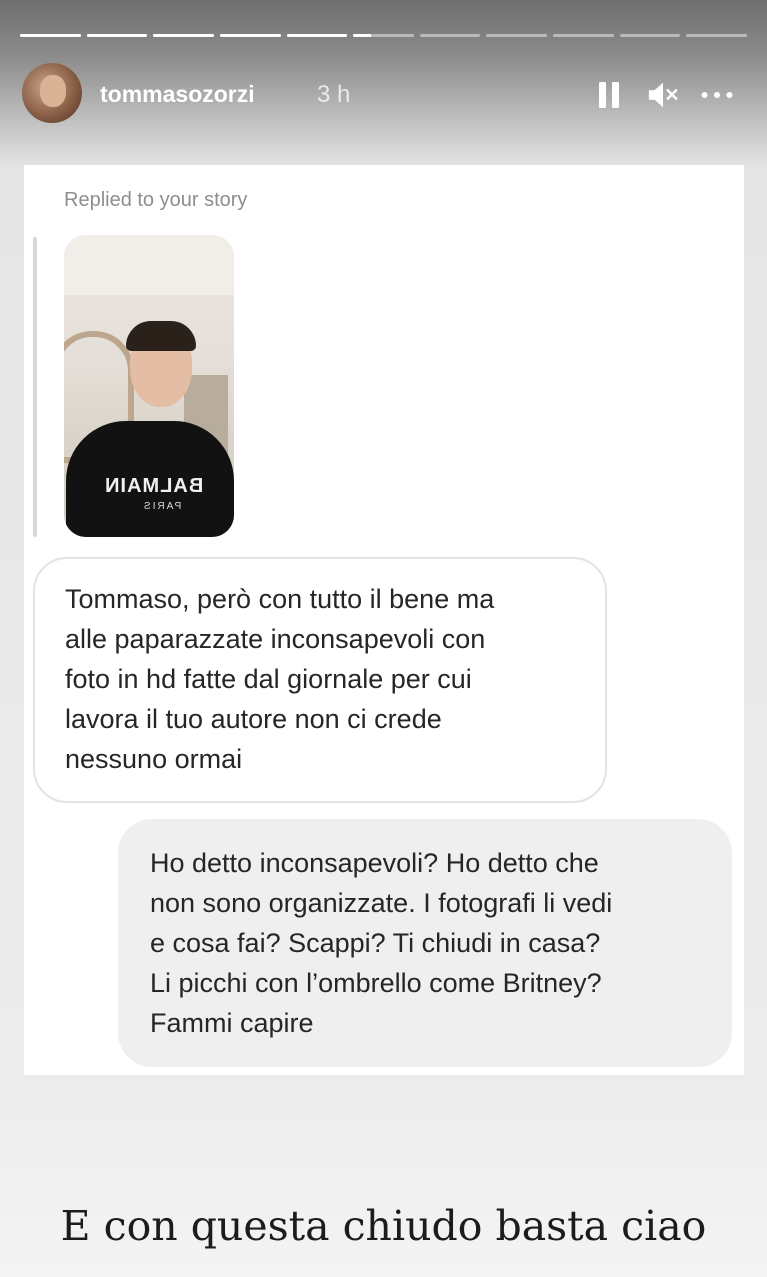 This screenshot has height=1277, width=767. I want to click on pause-icon, so click(609, 95).